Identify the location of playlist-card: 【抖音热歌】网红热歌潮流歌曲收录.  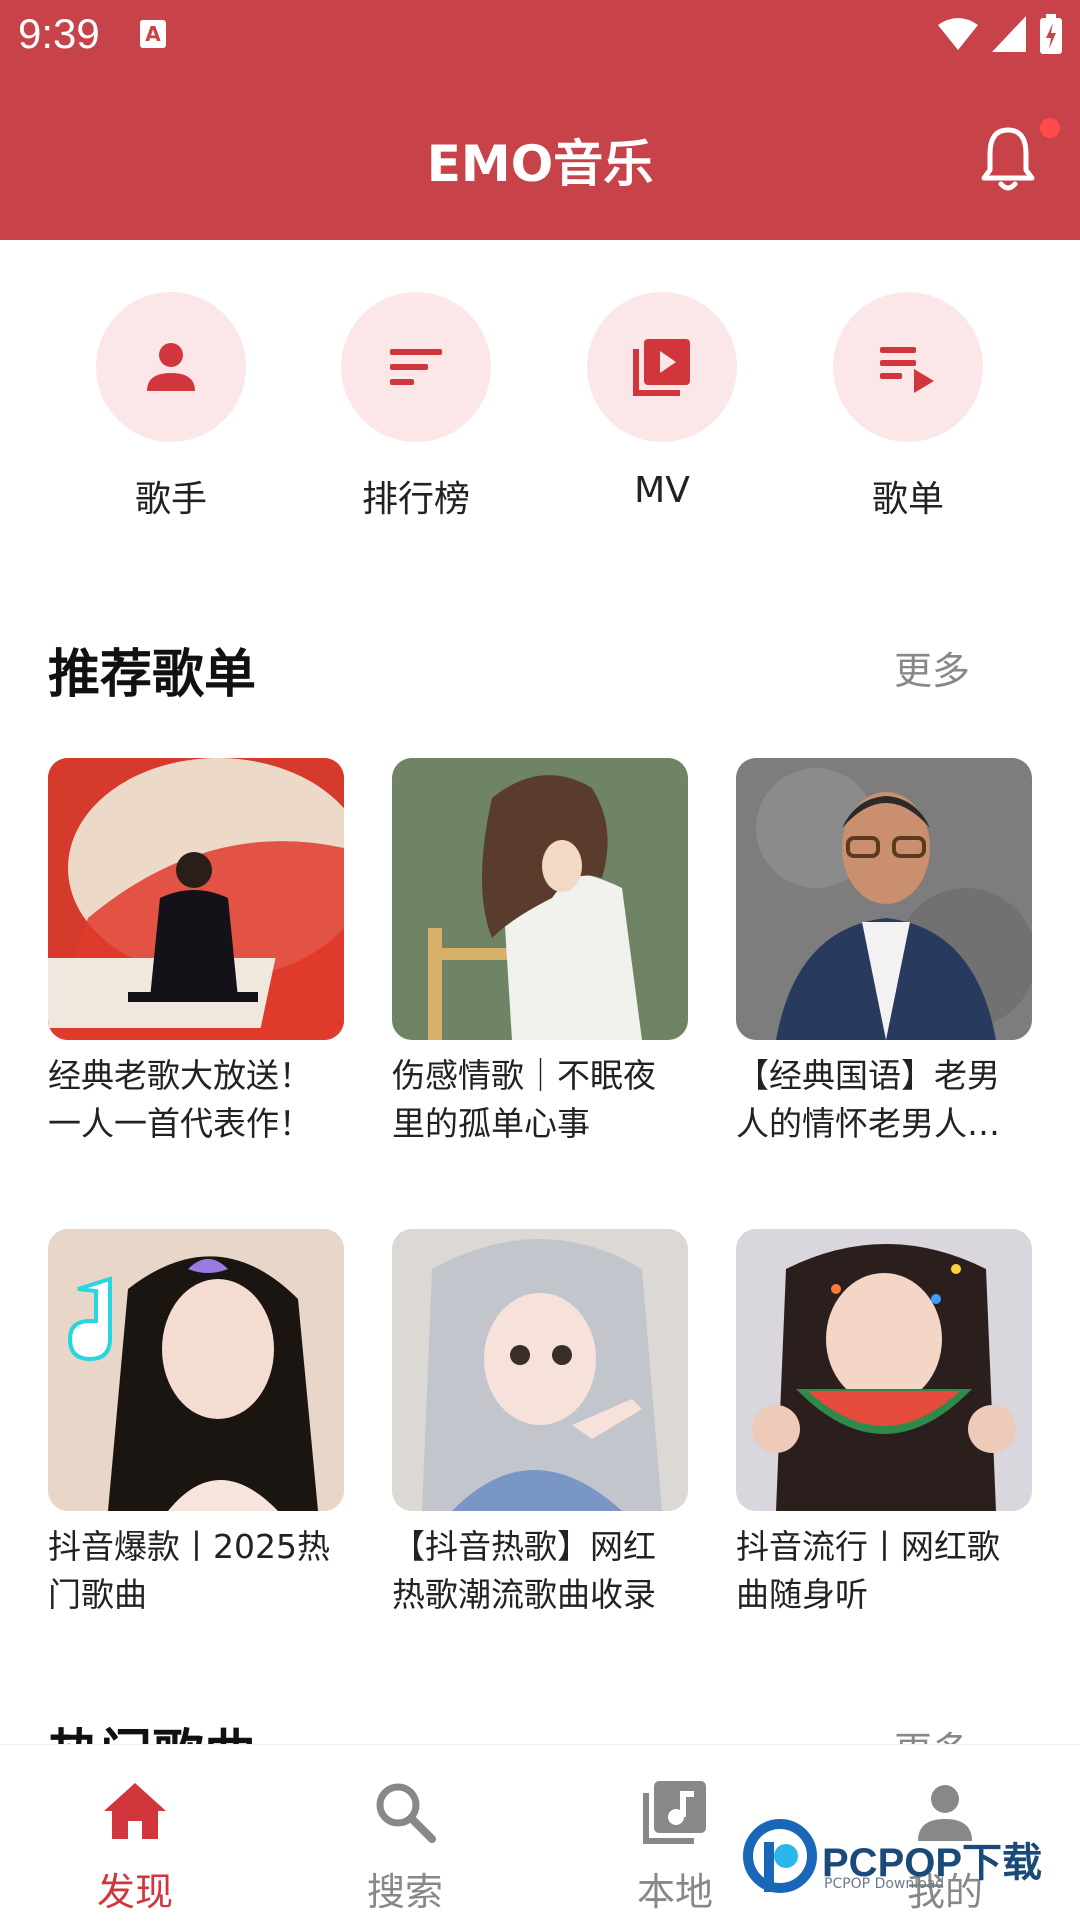
(540, 1424).